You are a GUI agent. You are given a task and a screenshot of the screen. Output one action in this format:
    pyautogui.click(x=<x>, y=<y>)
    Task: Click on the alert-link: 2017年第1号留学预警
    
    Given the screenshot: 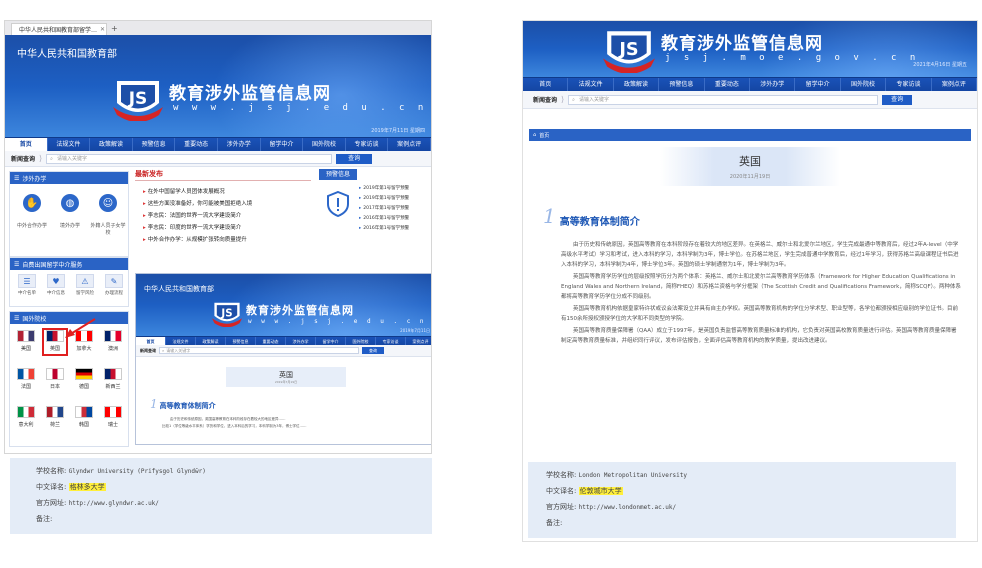 What is the action you would take?
    pyautogui.click(x=384, y=208)
    